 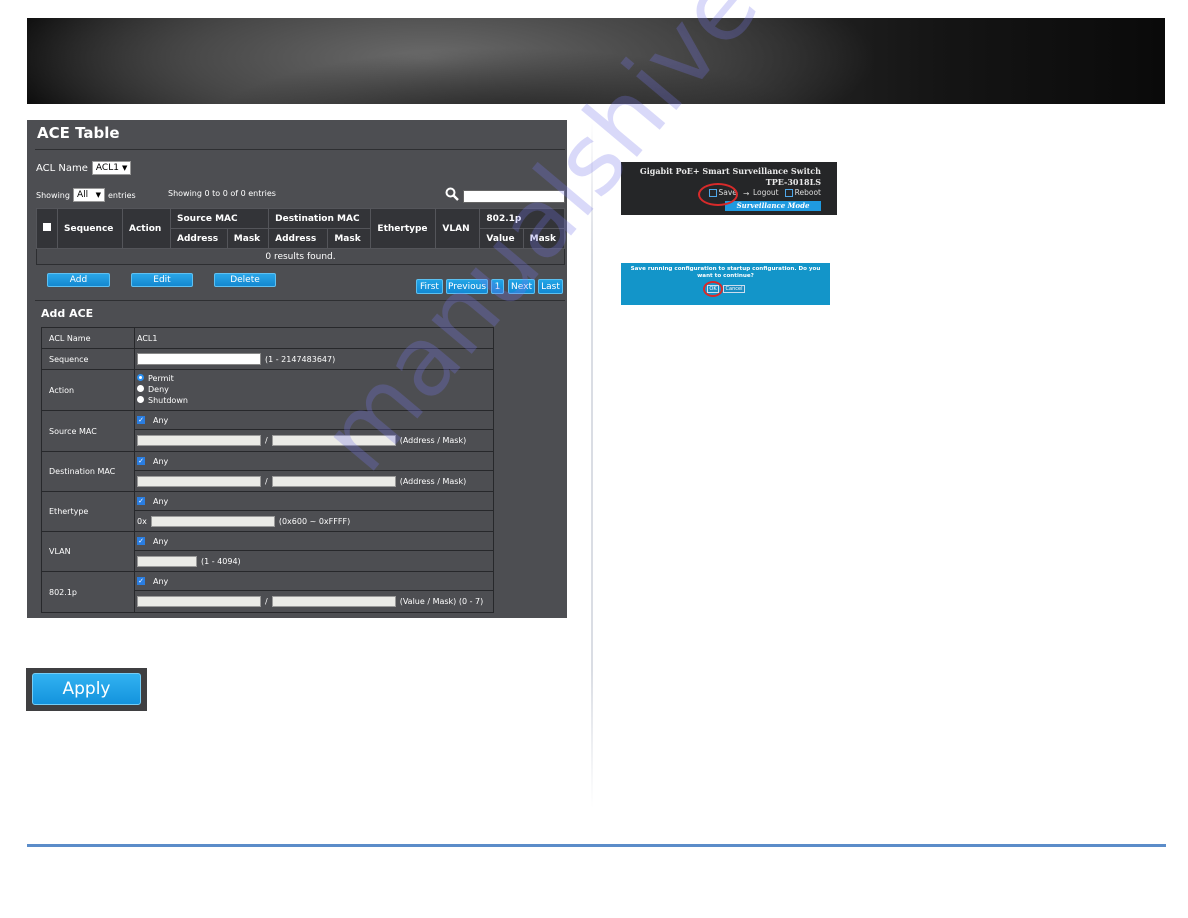 What do you see at coordinates (142, 521) in the screenshot?
I see `ethertype-prefix: 0x` at bounding box center [142, 521].